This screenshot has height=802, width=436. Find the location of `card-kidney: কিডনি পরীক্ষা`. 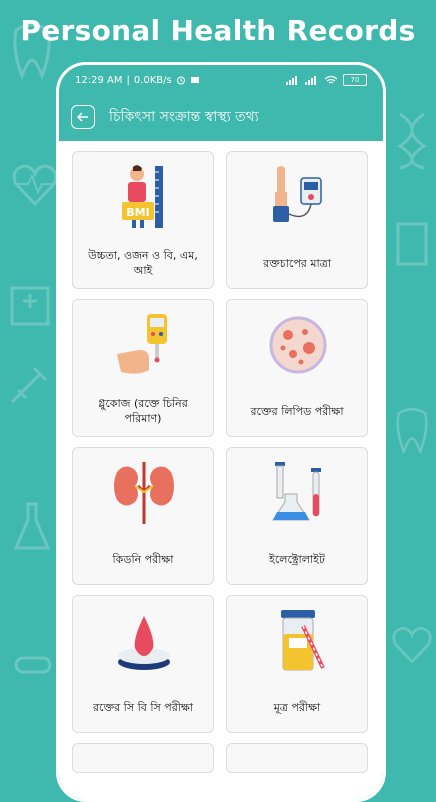

card-kidney: কিডনি পরীক্ষা is located at coordinates (143, 516).